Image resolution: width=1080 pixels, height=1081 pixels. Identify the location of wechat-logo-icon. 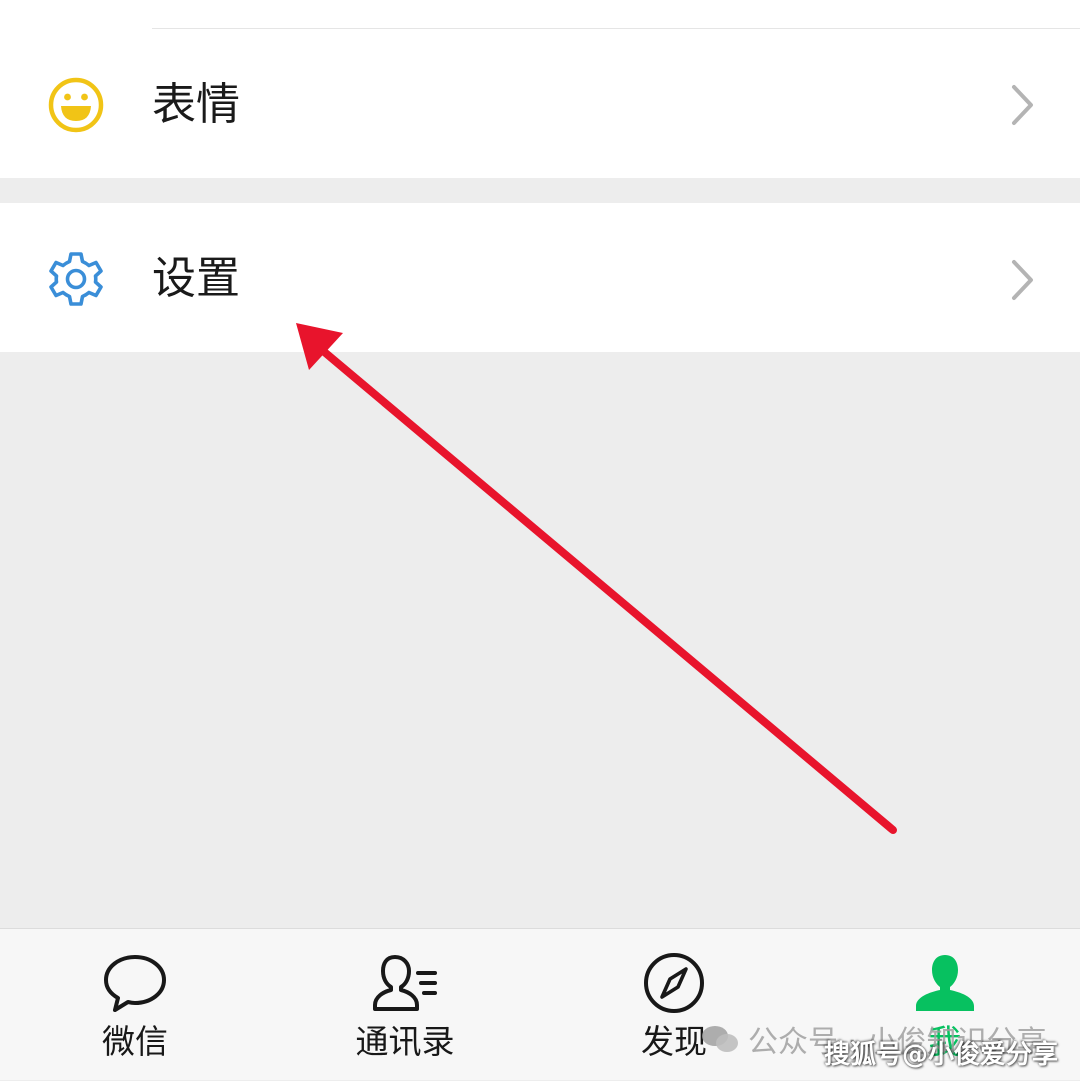
(720, 1039).